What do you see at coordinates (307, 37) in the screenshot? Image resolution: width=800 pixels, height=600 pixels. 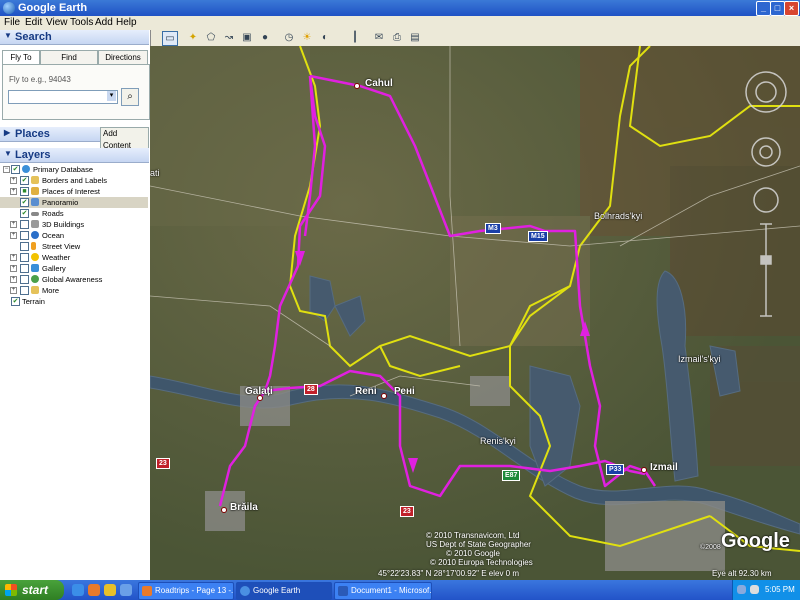 I see `sunlight-icon: ☀` at bounding box center [307, 37].